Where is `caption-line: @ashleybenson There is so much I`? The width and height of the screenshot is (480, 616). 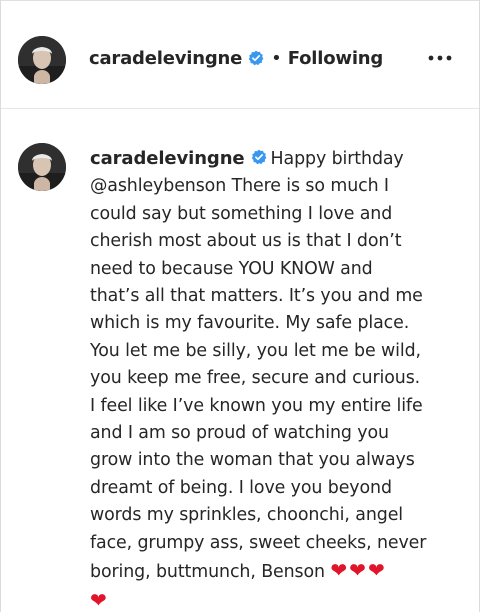
caption-line: @ashleybenson There is so much I is located at coordinates (239, 186).